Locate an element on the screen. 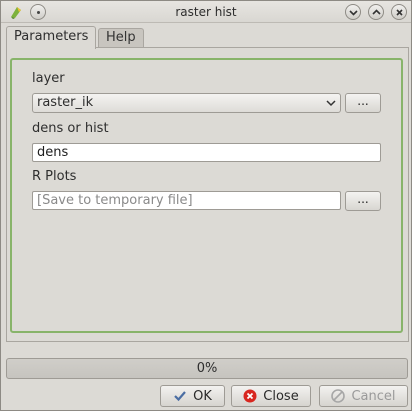  chevron-up-icon is located at coordinates (376, 11).